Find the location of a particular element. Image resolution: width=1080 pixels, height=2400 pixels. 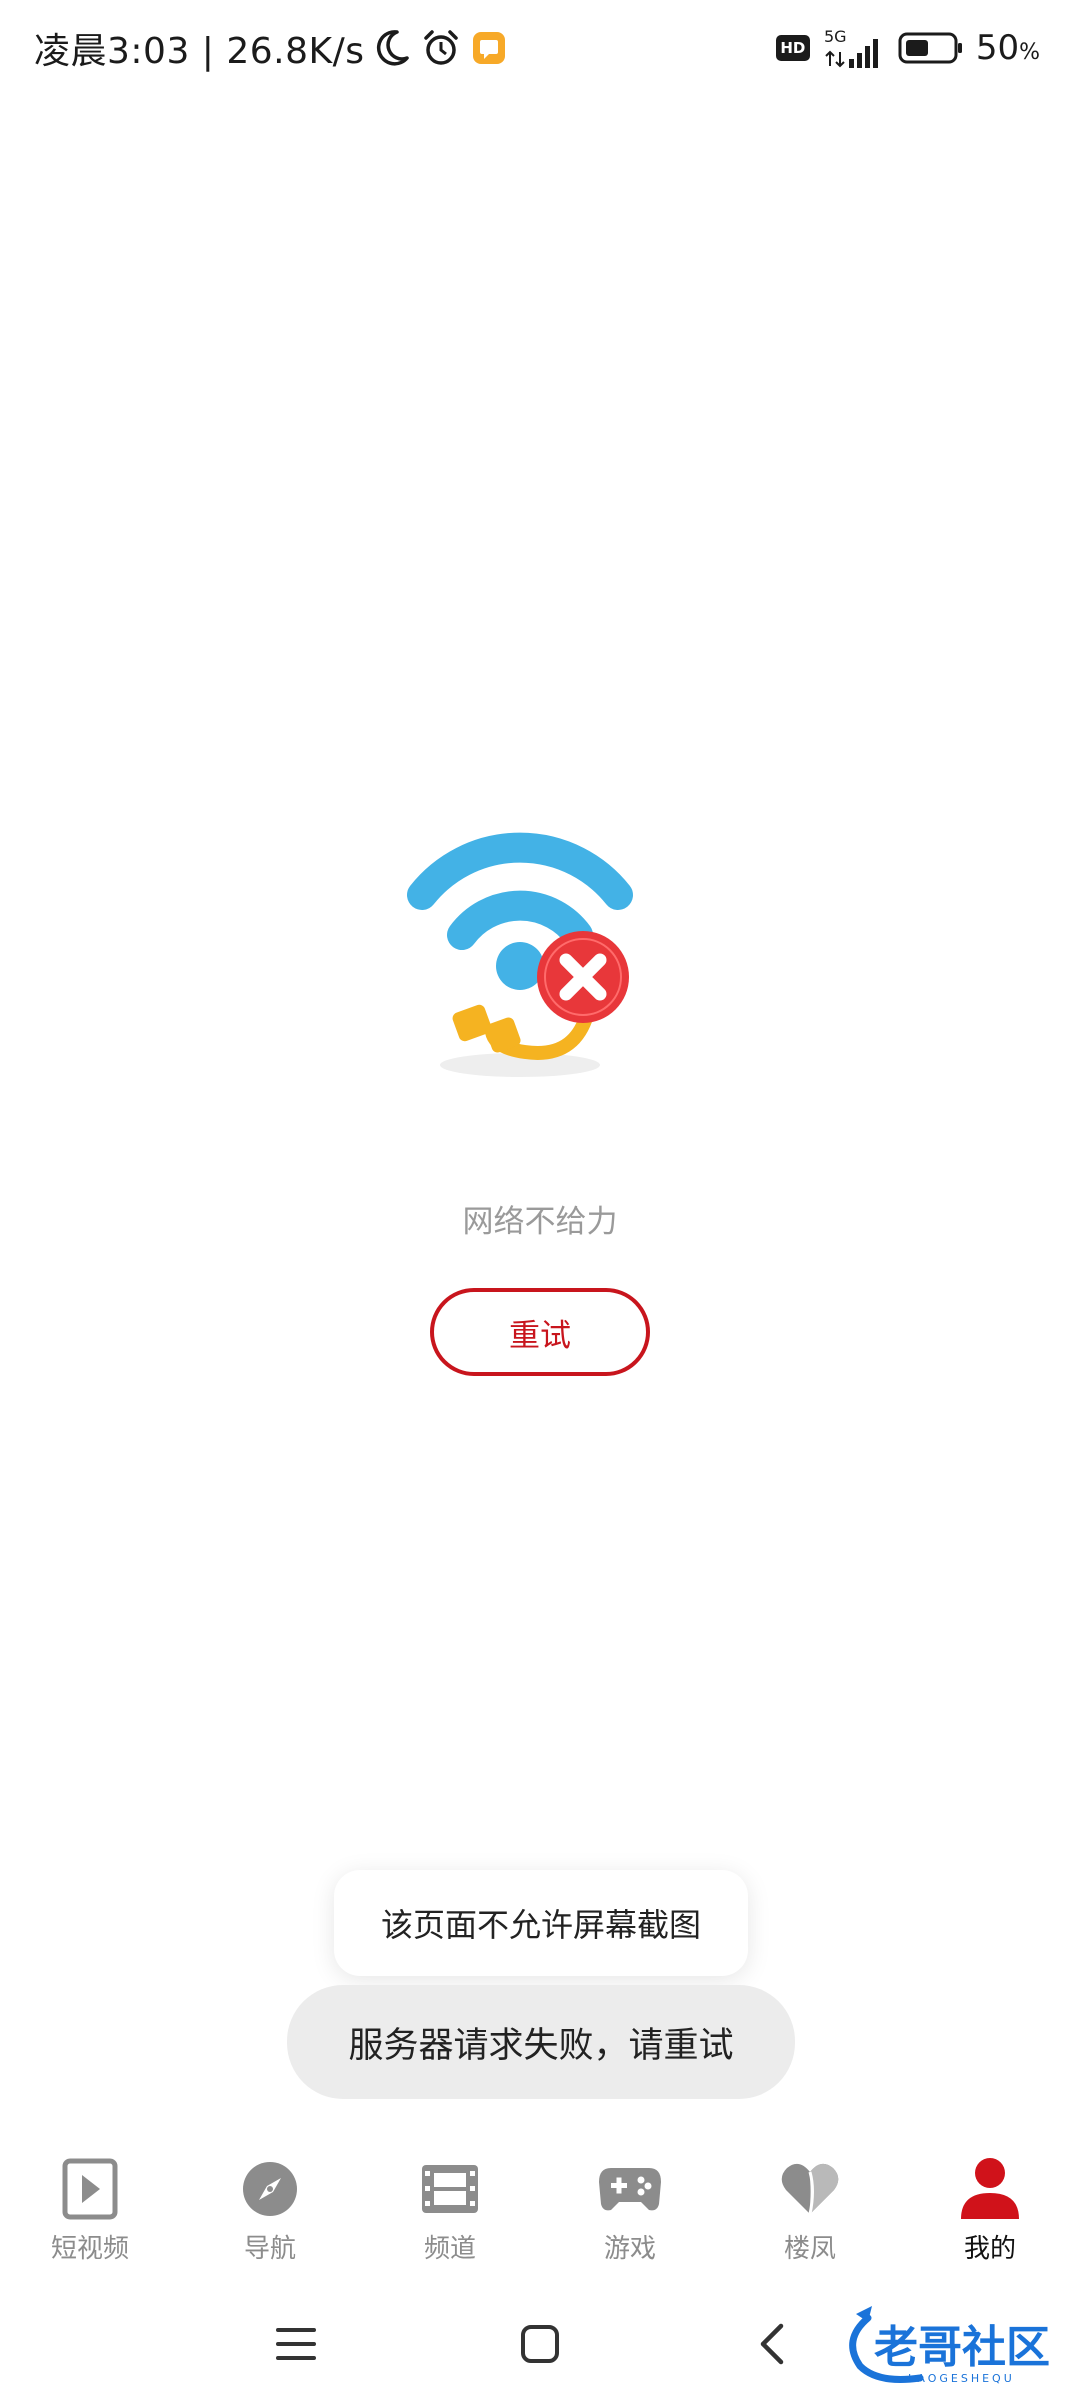

bottom-nav: 短视频 导航 频道 游戏 楼凤 我的 is located at coordinates (540, 2210).